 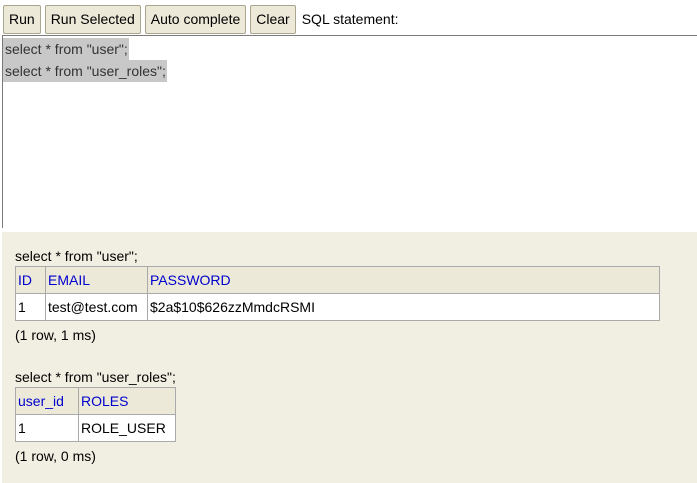 I want to click on table-header-row: user_id ROLES, so click(x=95, y=401).